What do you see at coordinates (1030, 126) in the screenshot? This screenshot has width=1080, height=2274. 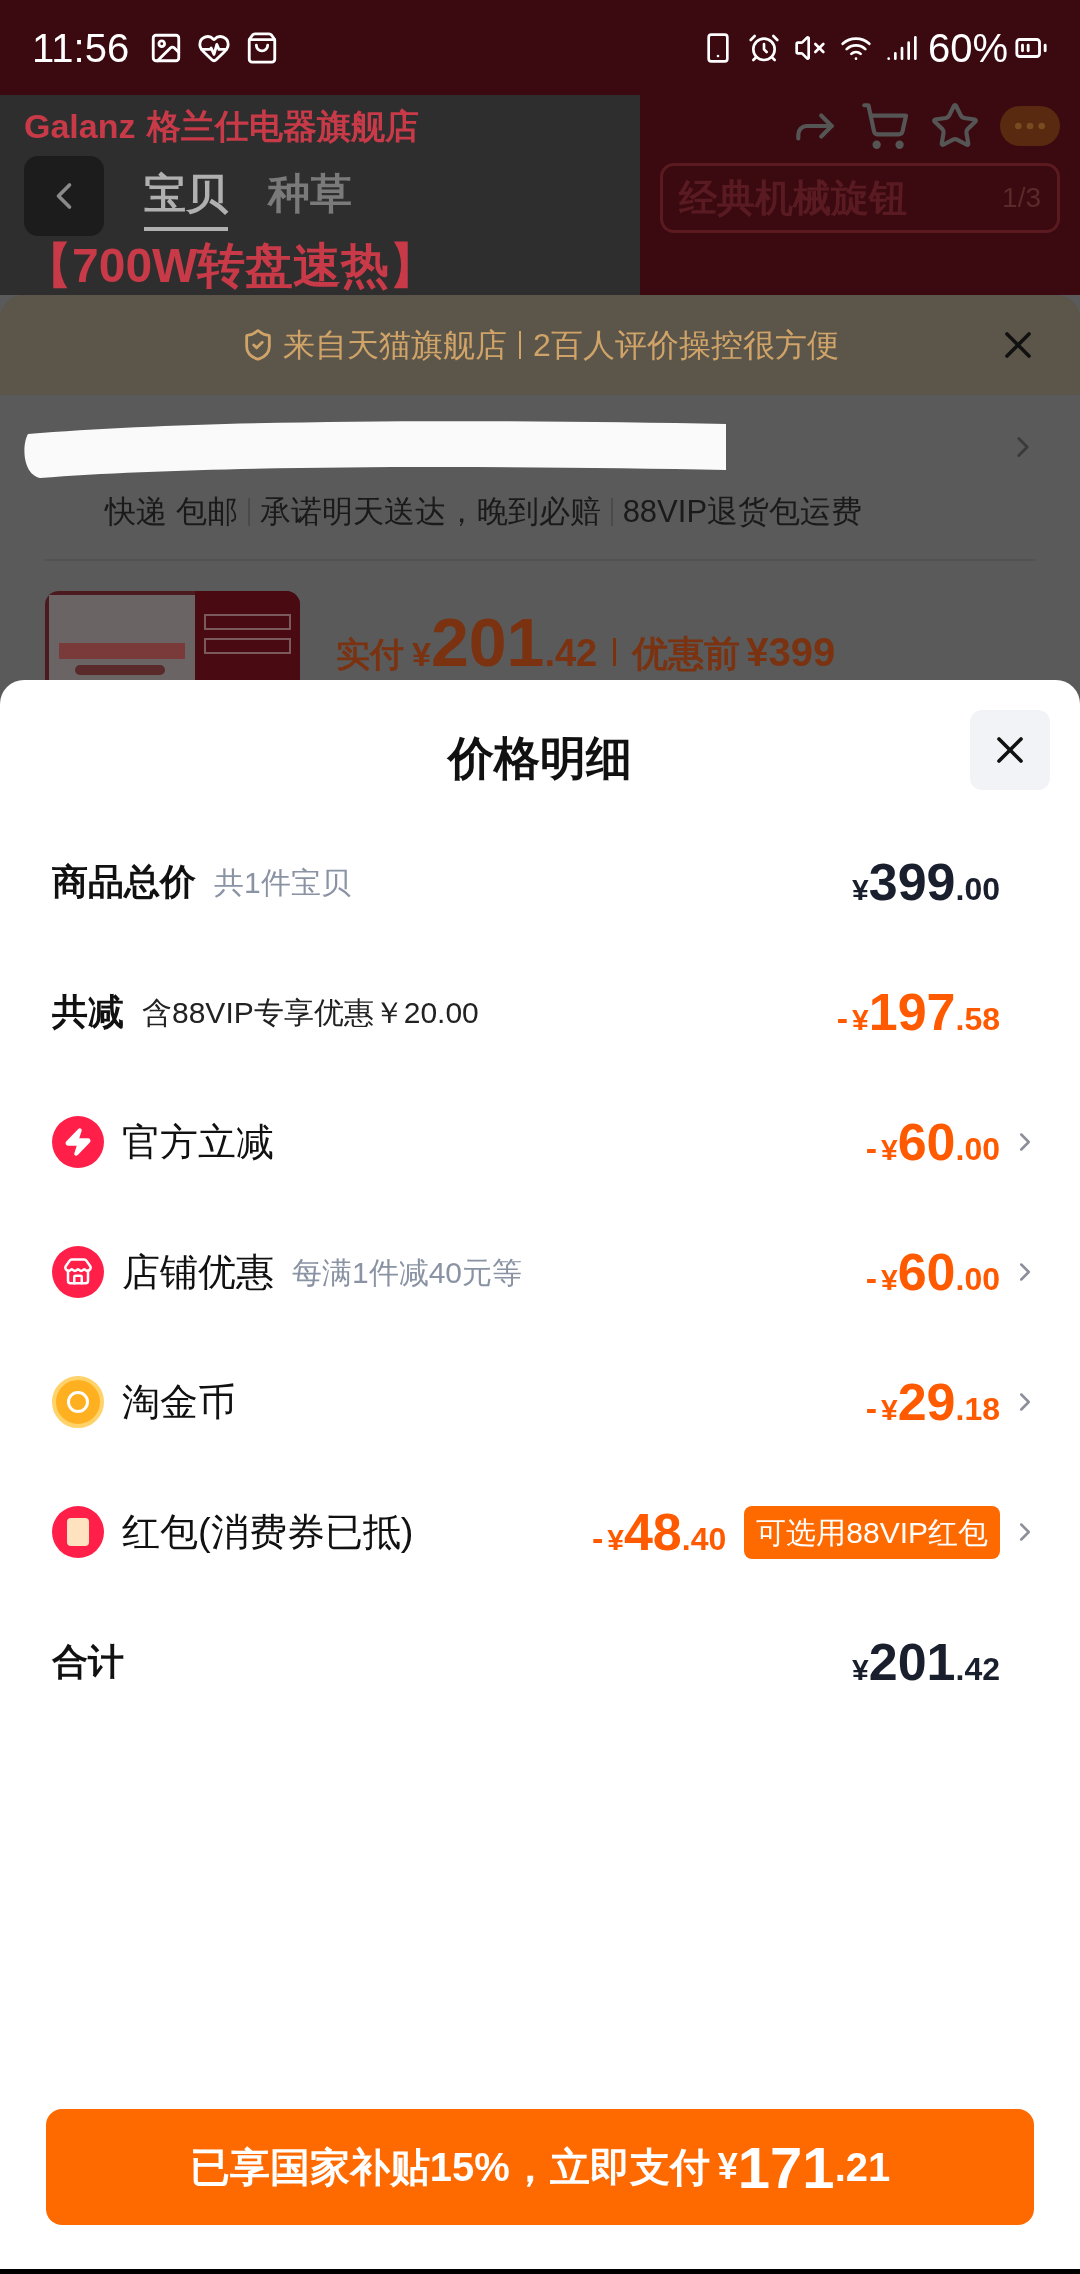 I see `more-icon` at bounding box center [1030, 126].